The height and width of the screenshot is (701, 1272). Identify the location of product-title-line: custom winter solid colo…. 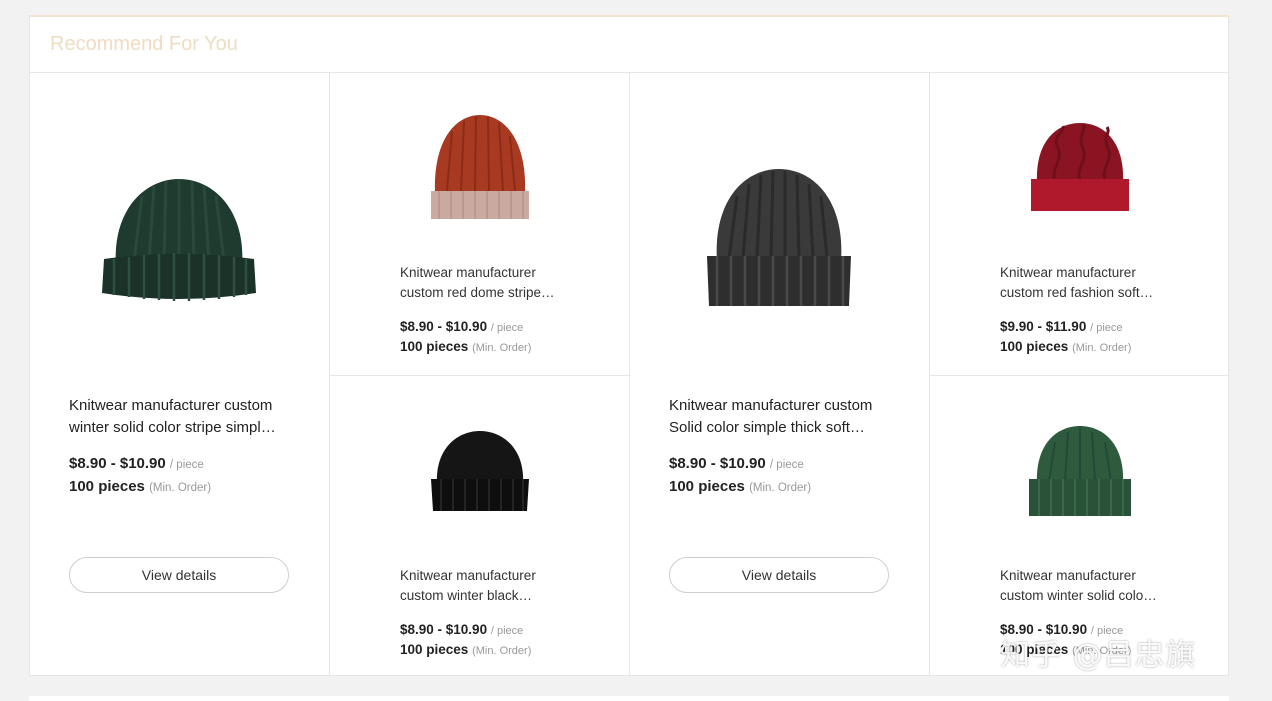
(1080, 596).